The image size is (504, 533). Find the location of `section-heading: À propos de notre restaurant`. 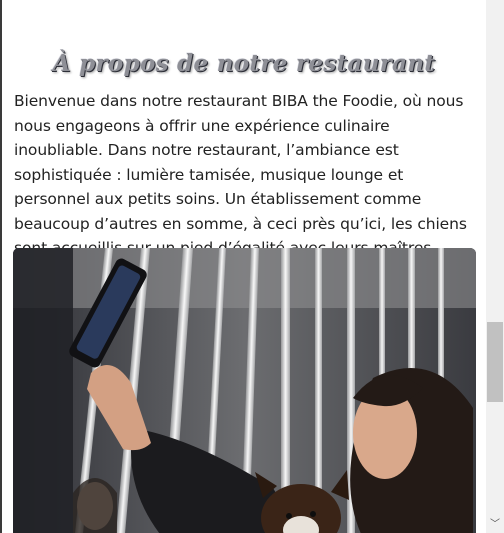

section-heading: À propos de notre restaurant is located at coordinates (244, 63).